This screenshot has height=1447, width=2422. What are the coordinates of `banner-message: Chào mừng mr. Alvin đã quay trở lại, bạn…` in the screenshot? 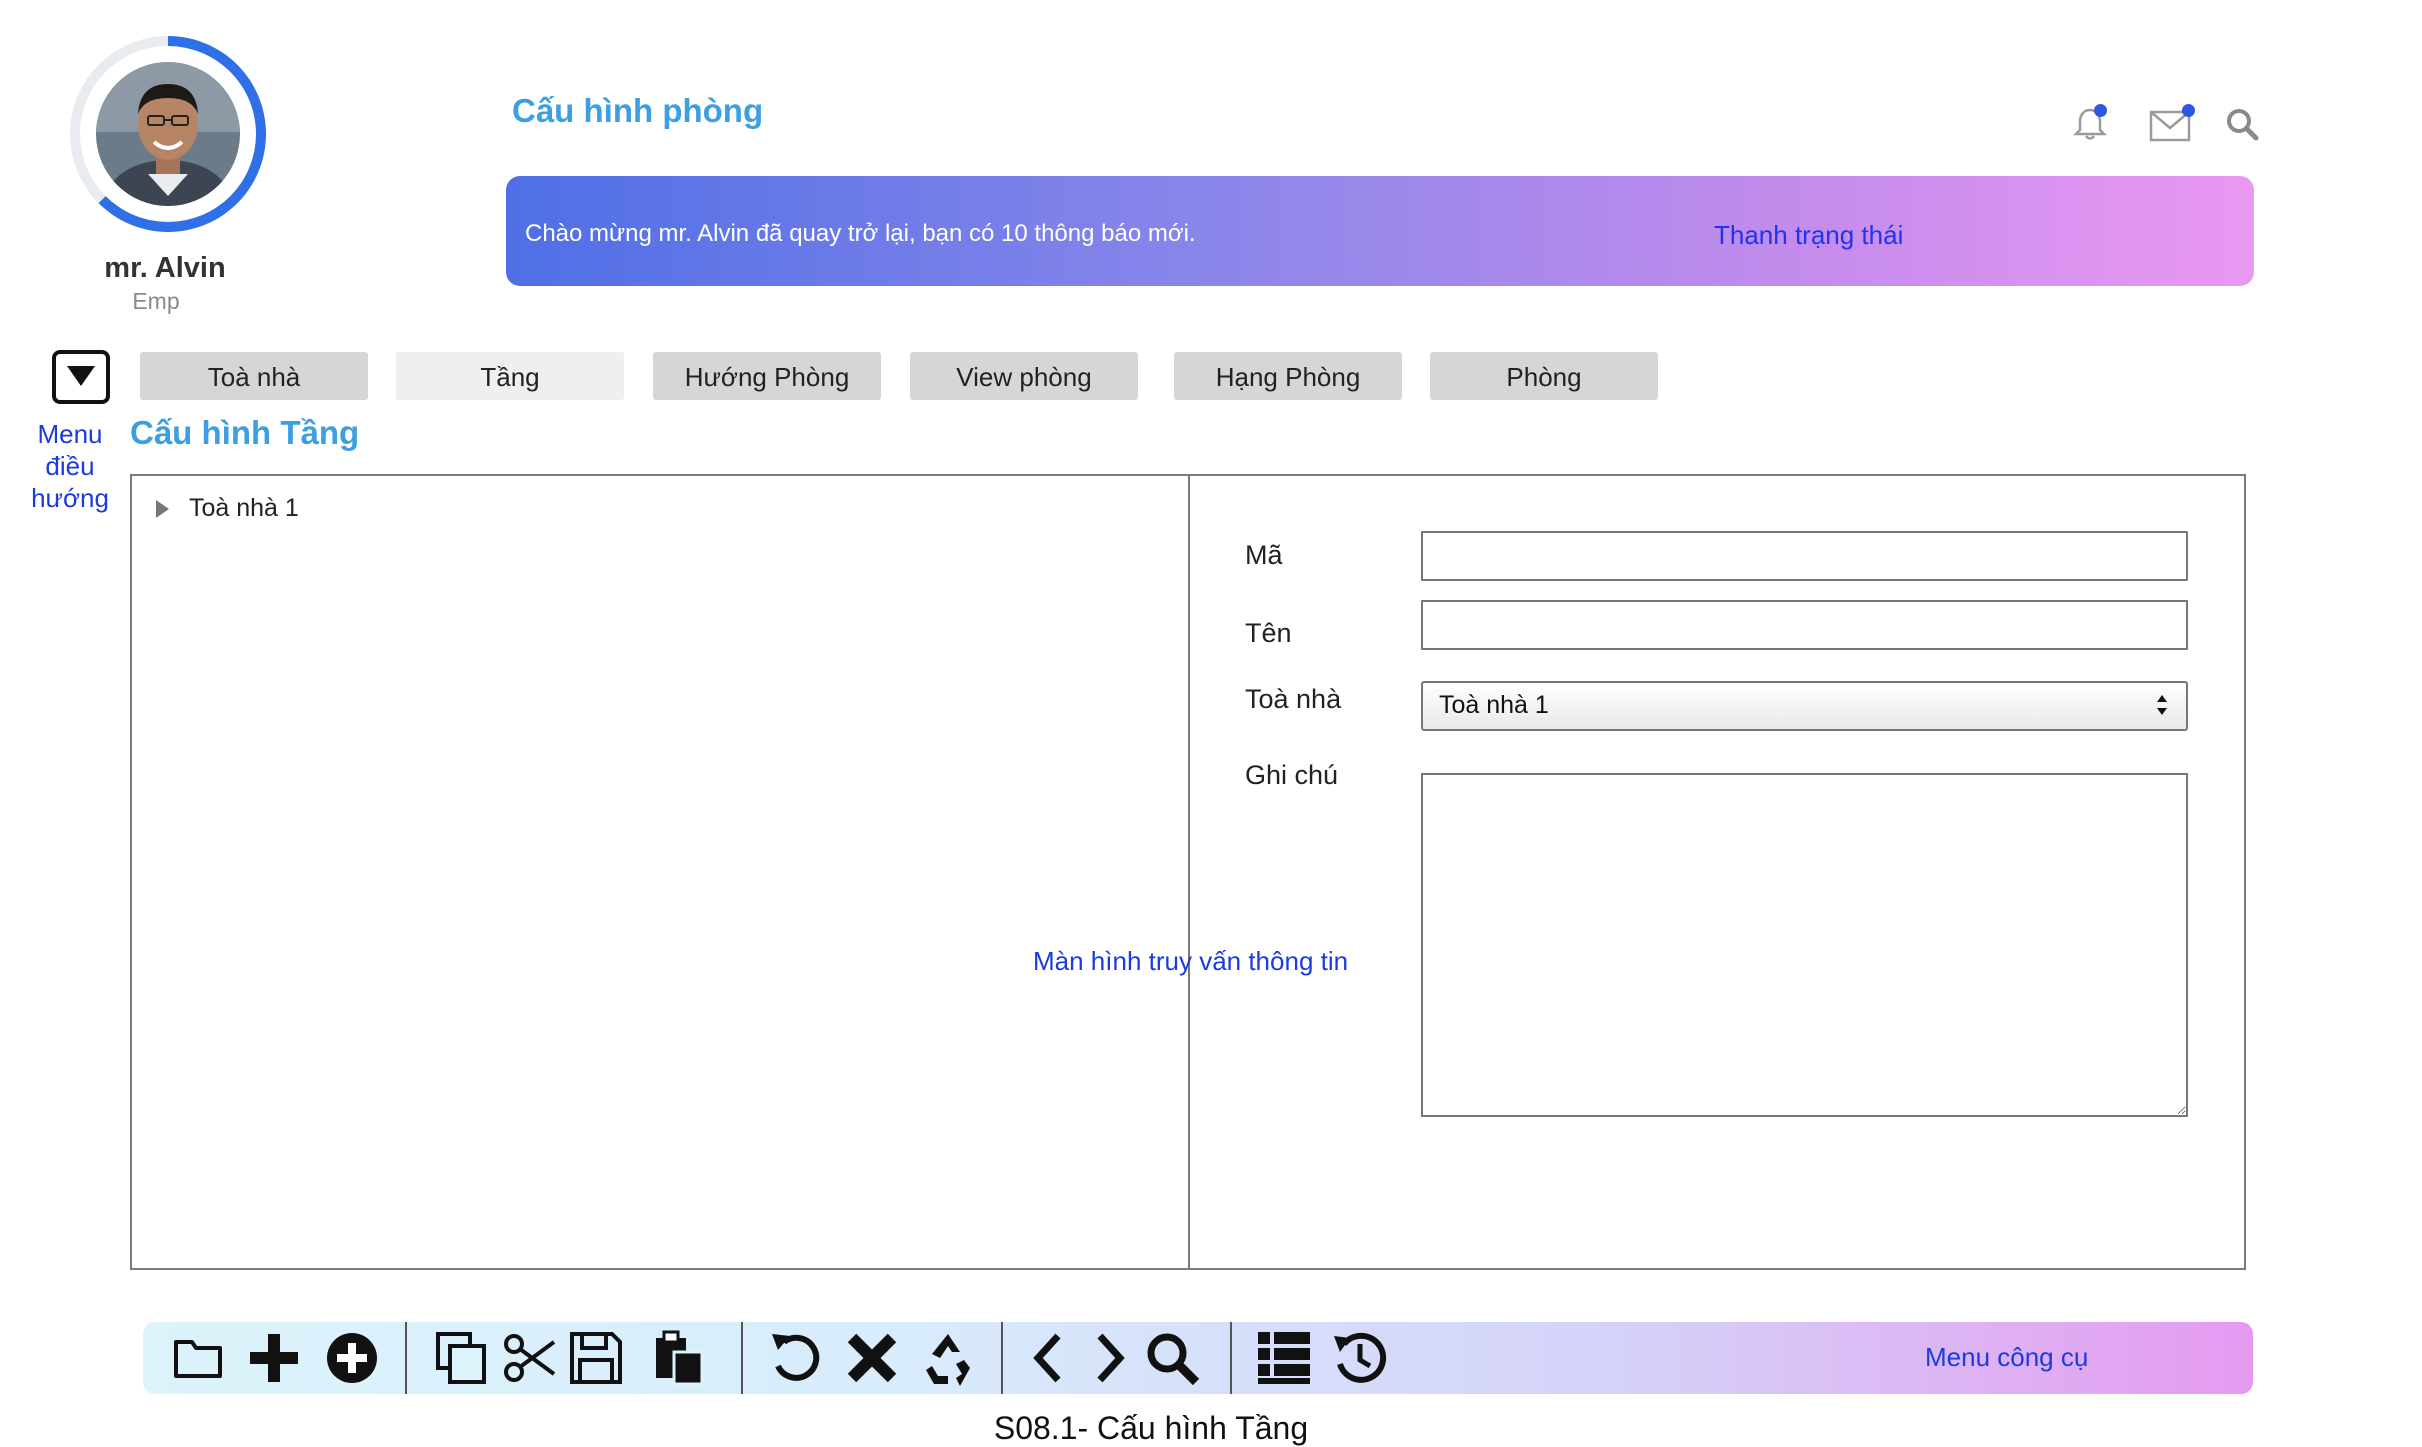 It's located at (860, 233).